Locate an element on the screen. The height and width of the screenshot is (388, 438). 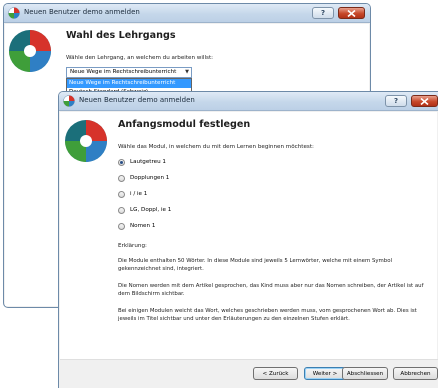
explanation-heading: Erklärung: is located at coordinates (132, 246).